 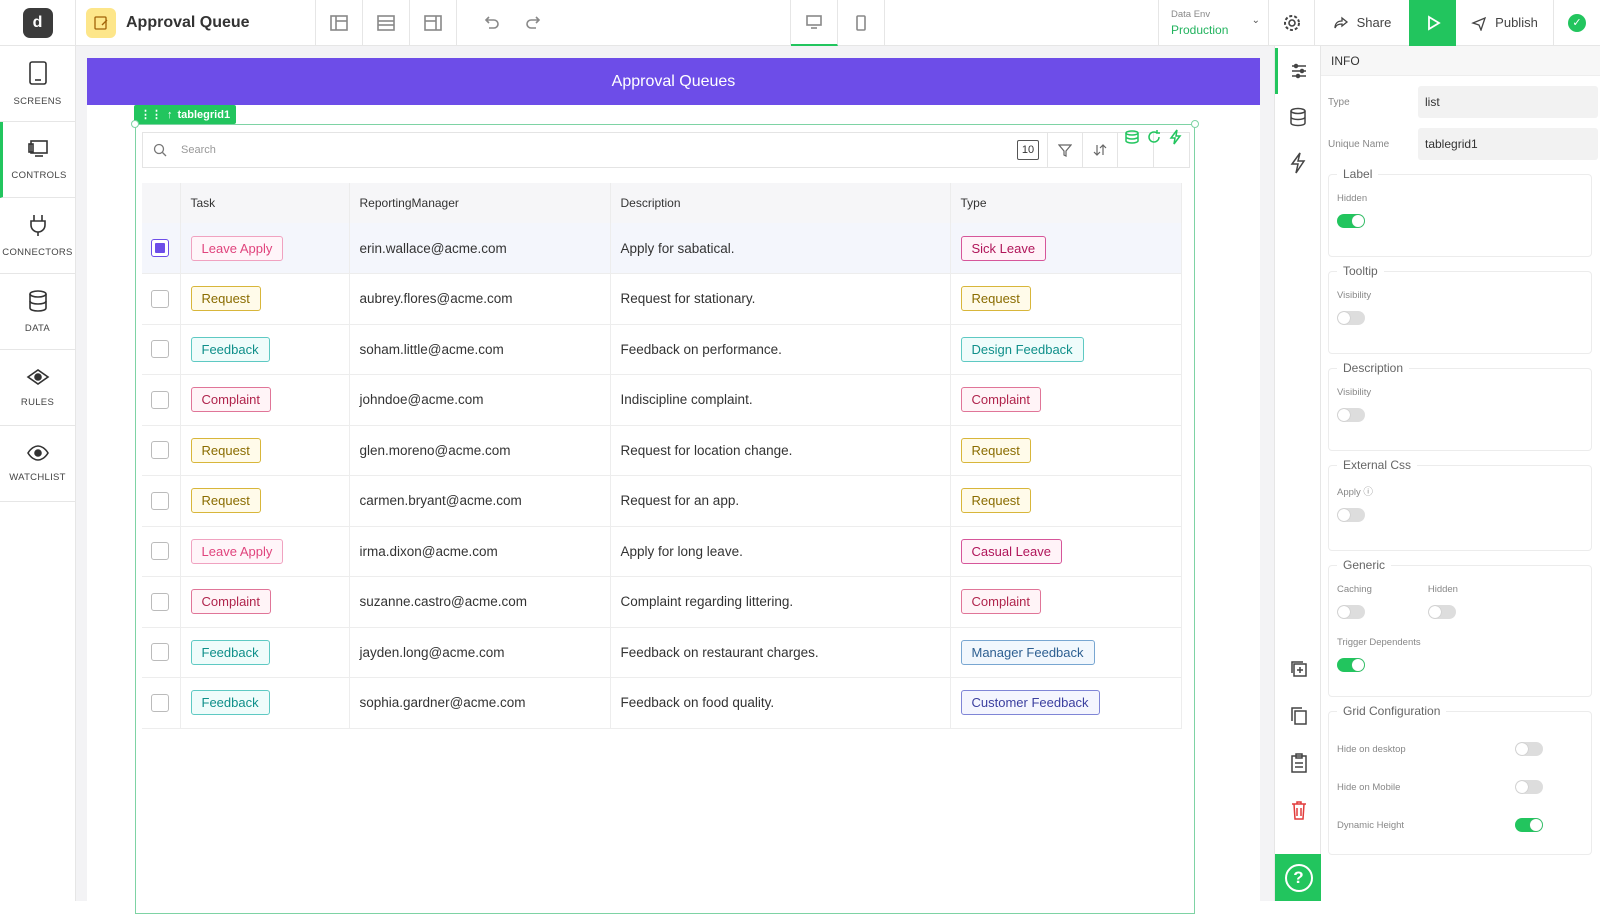 What do you see at coordinates (1351, 221) in the screenshot?
I see `label-hidden-toggle` at bounding box center [1351, 221].